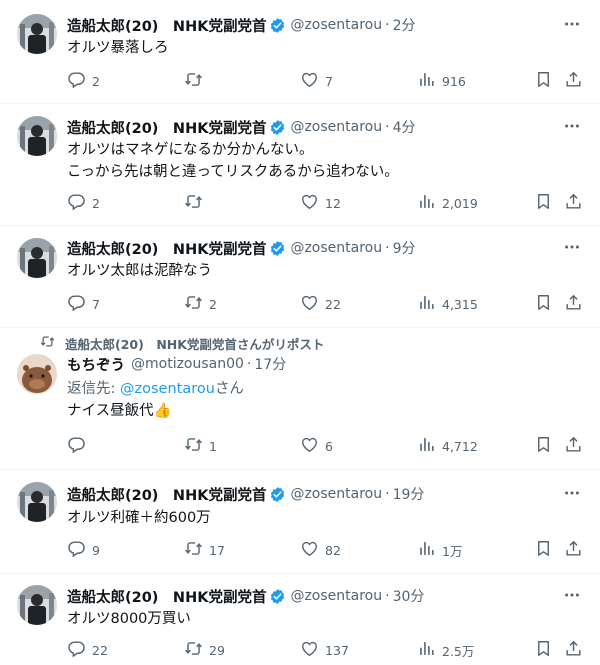 This screenshot has width=600, height=665. I want to click on view-count: 2,019, so click(460, 203).